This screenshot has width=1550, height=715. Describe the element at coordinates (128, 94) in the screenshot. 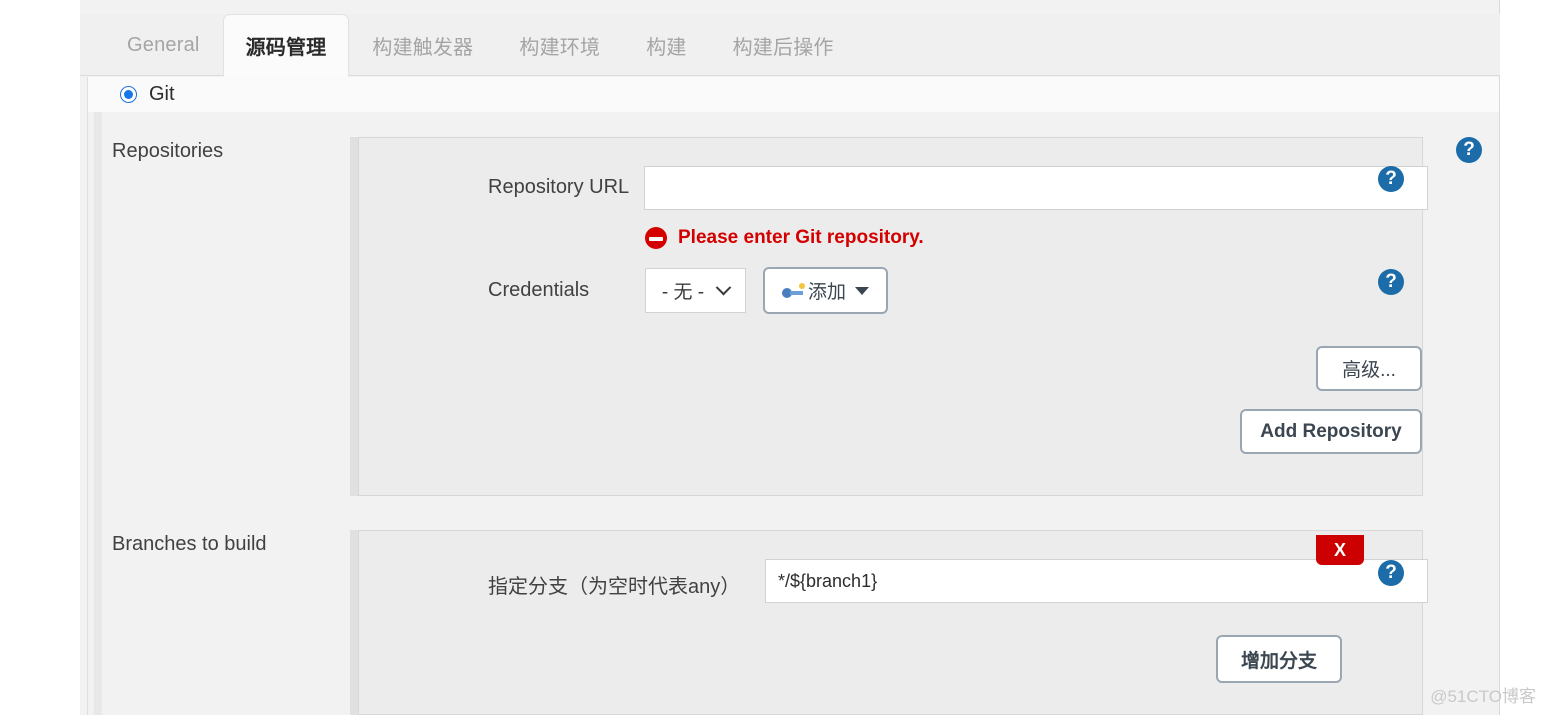

I see `radio-git` at that location.